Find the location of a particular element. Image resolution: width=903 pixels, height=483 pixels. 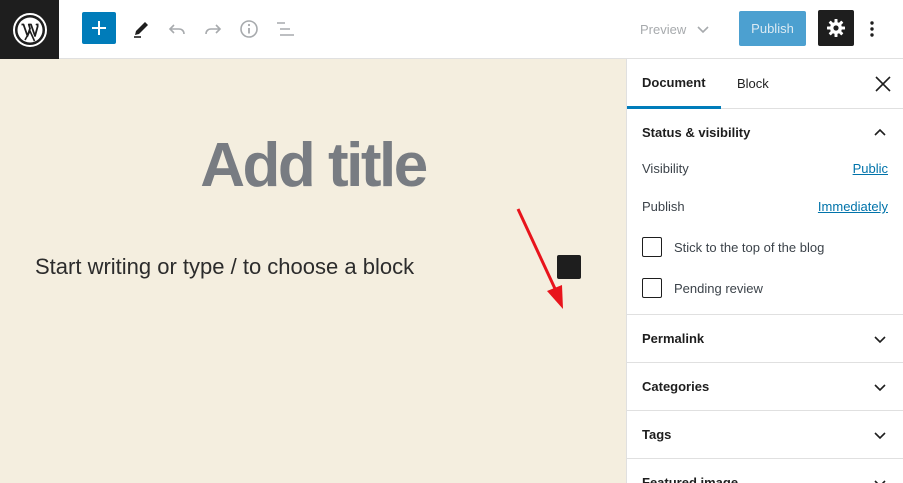

status-visibility-heading: Status & visibility is located at coordinates (696, 132).